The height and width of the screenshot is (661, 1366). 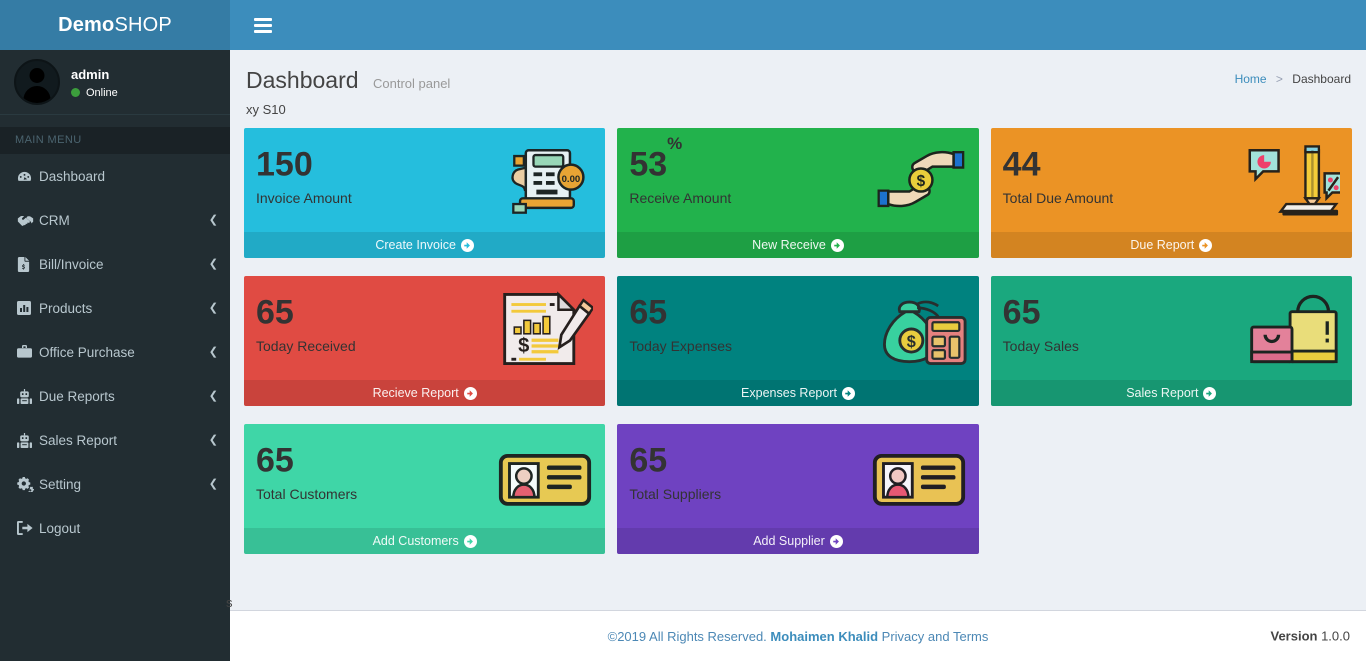 I want to click on sidebar-user-info: admin Online, so click(x=94, y=82).